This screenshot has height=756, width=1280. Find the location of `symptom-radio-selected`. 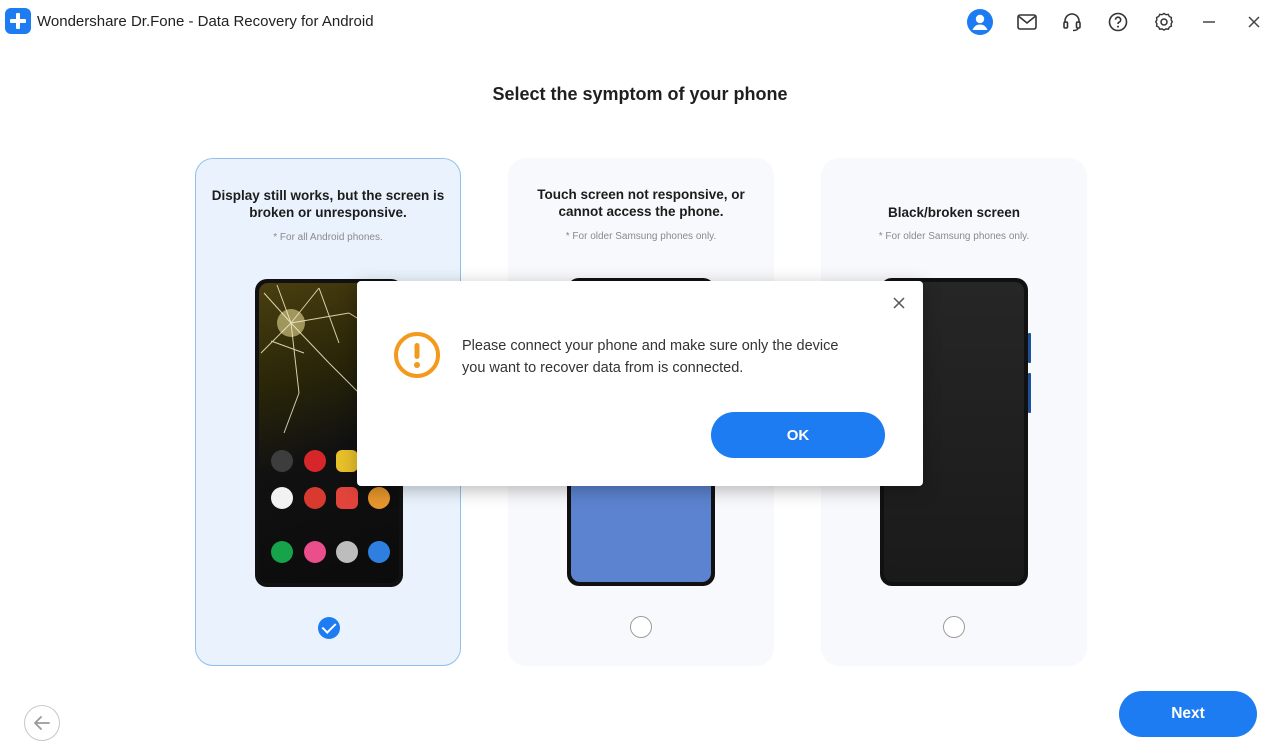

symptom-radio-selected is located at coordinates (329, 628).